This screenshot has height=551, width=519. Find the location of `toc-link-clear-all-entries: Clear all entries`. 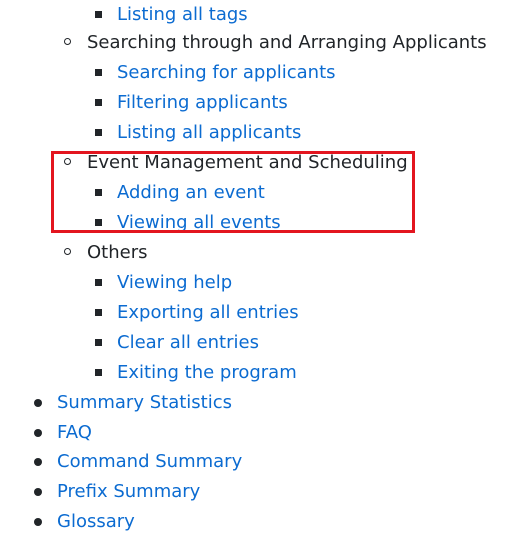

toc-link-clear-all-entries: Clear all entries is located at coordinates (188, 343).